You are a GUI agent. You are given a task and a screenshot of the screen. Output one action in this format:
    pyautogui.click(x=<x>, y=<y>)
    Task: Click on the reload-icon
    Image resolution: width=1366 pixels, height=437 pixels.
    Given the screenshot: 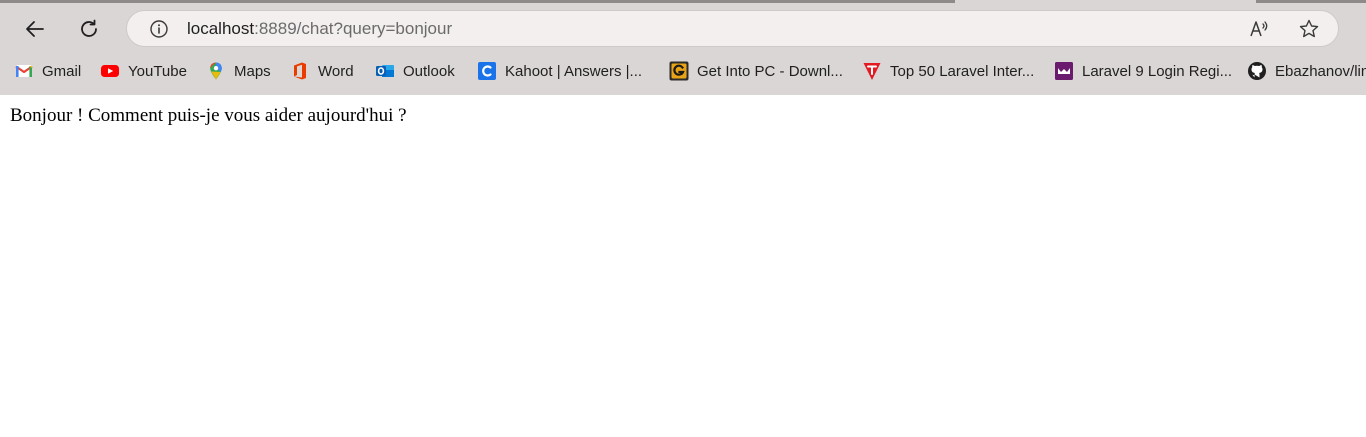 What is the action you would take?
    pyautogui.click(x=89, y=28)
    